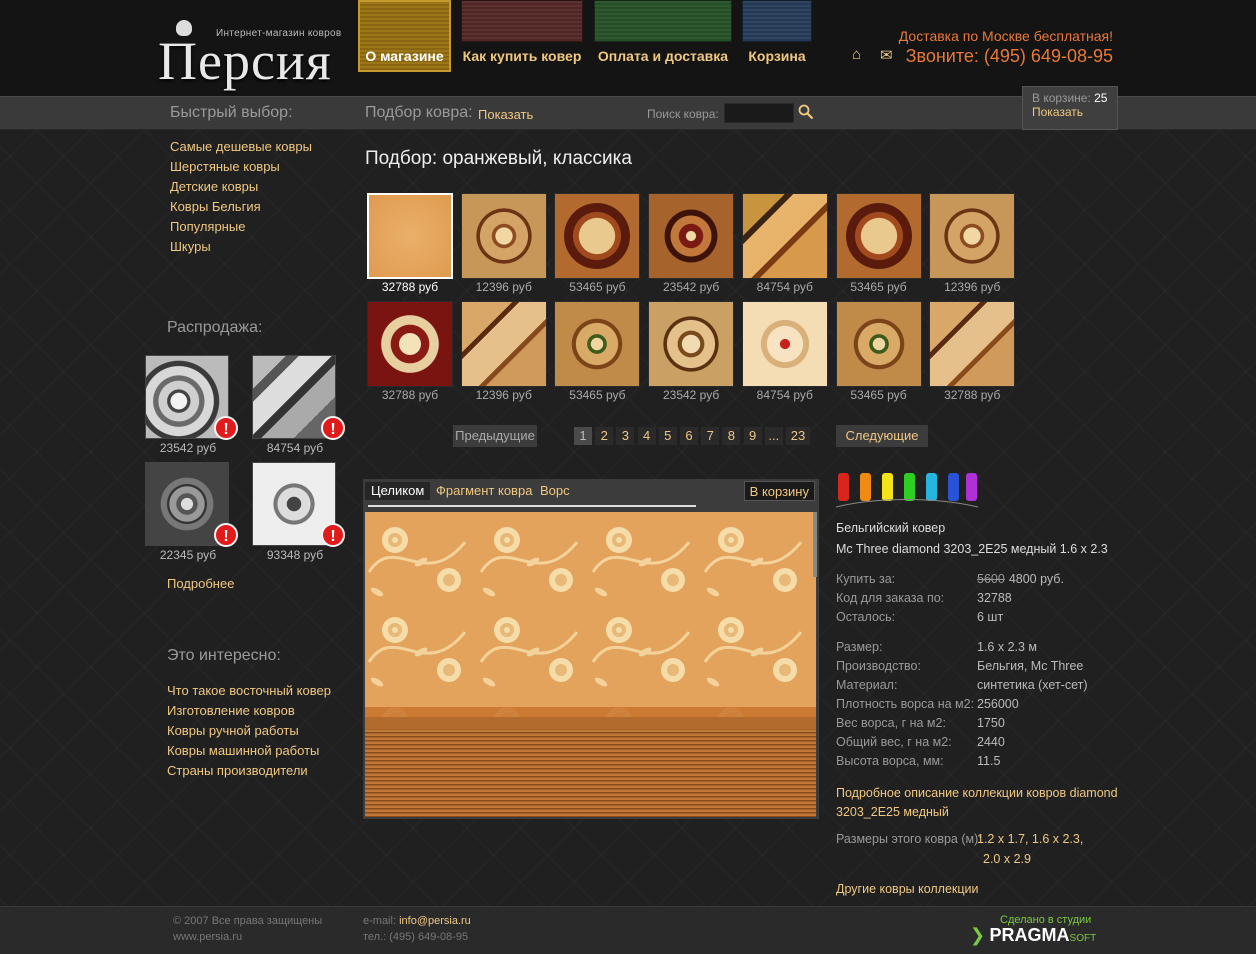  What do you see at coordinates (878, 666) in the screenshot?
I see `spec-label: Производство:` at bounding box center [878, 666].